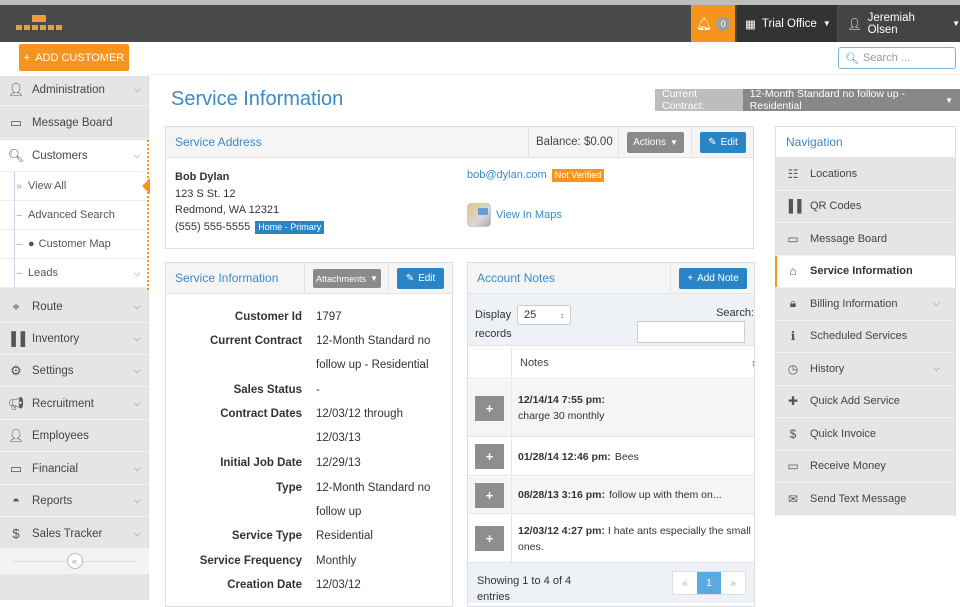 The width and height of the screenshot is (960, 607). Describe the element at coordinates (74, 57) in the screenshot. I see `add-customer-button: + ADD CUSTOMER` at that location.